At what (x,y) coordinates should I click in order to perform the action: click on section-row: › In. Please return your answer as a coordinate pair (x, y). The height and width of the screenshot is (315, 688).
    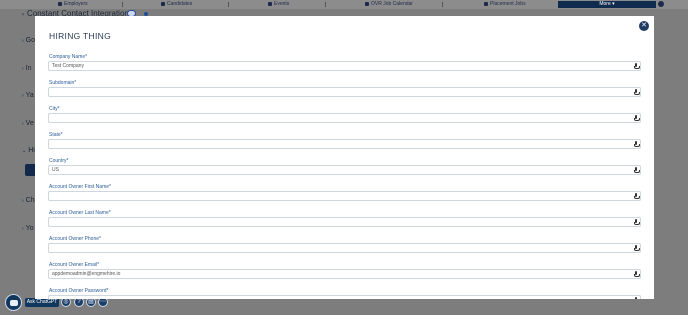
    Looking at the image, I should click on (27, 68).